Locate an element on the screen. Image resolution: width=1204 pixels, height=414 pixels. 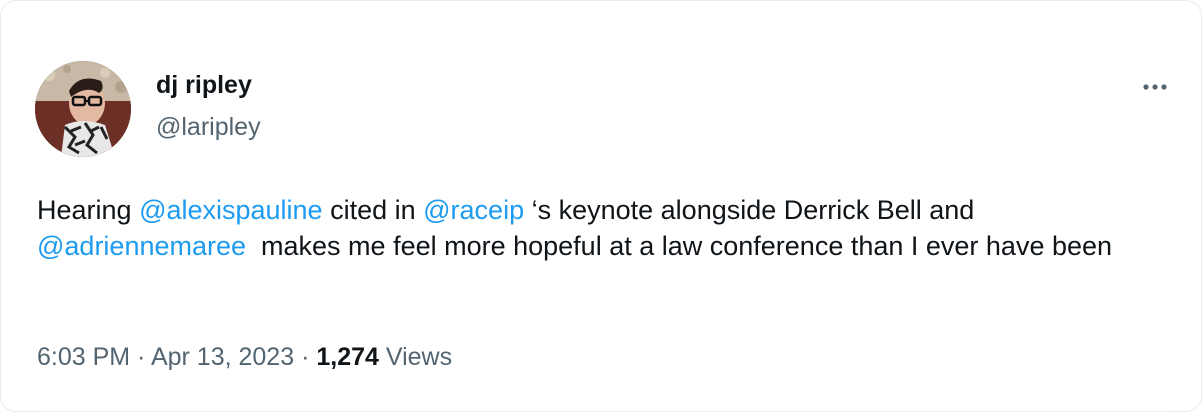
text-segment: cited in is located at coordinates (373, 210).